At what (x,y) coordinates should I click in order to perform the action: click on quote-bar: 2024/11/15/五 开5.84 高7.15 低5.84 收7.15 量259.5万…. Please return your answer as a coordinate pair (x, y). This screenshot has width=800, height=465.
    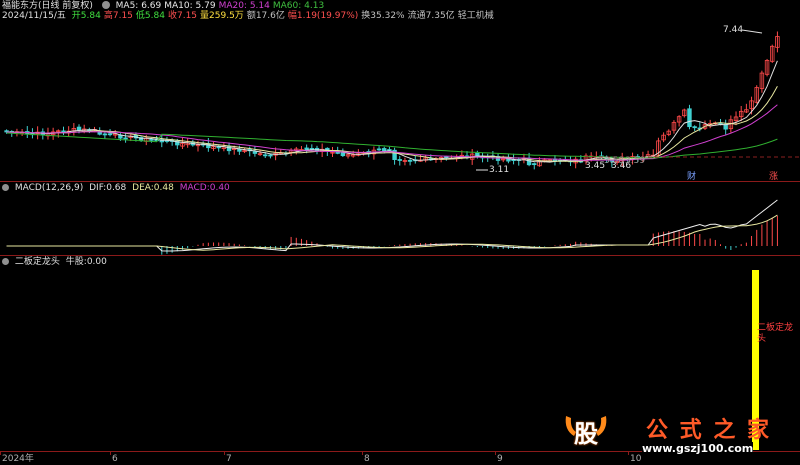
    Looking at the image, I should click on (251, 16).